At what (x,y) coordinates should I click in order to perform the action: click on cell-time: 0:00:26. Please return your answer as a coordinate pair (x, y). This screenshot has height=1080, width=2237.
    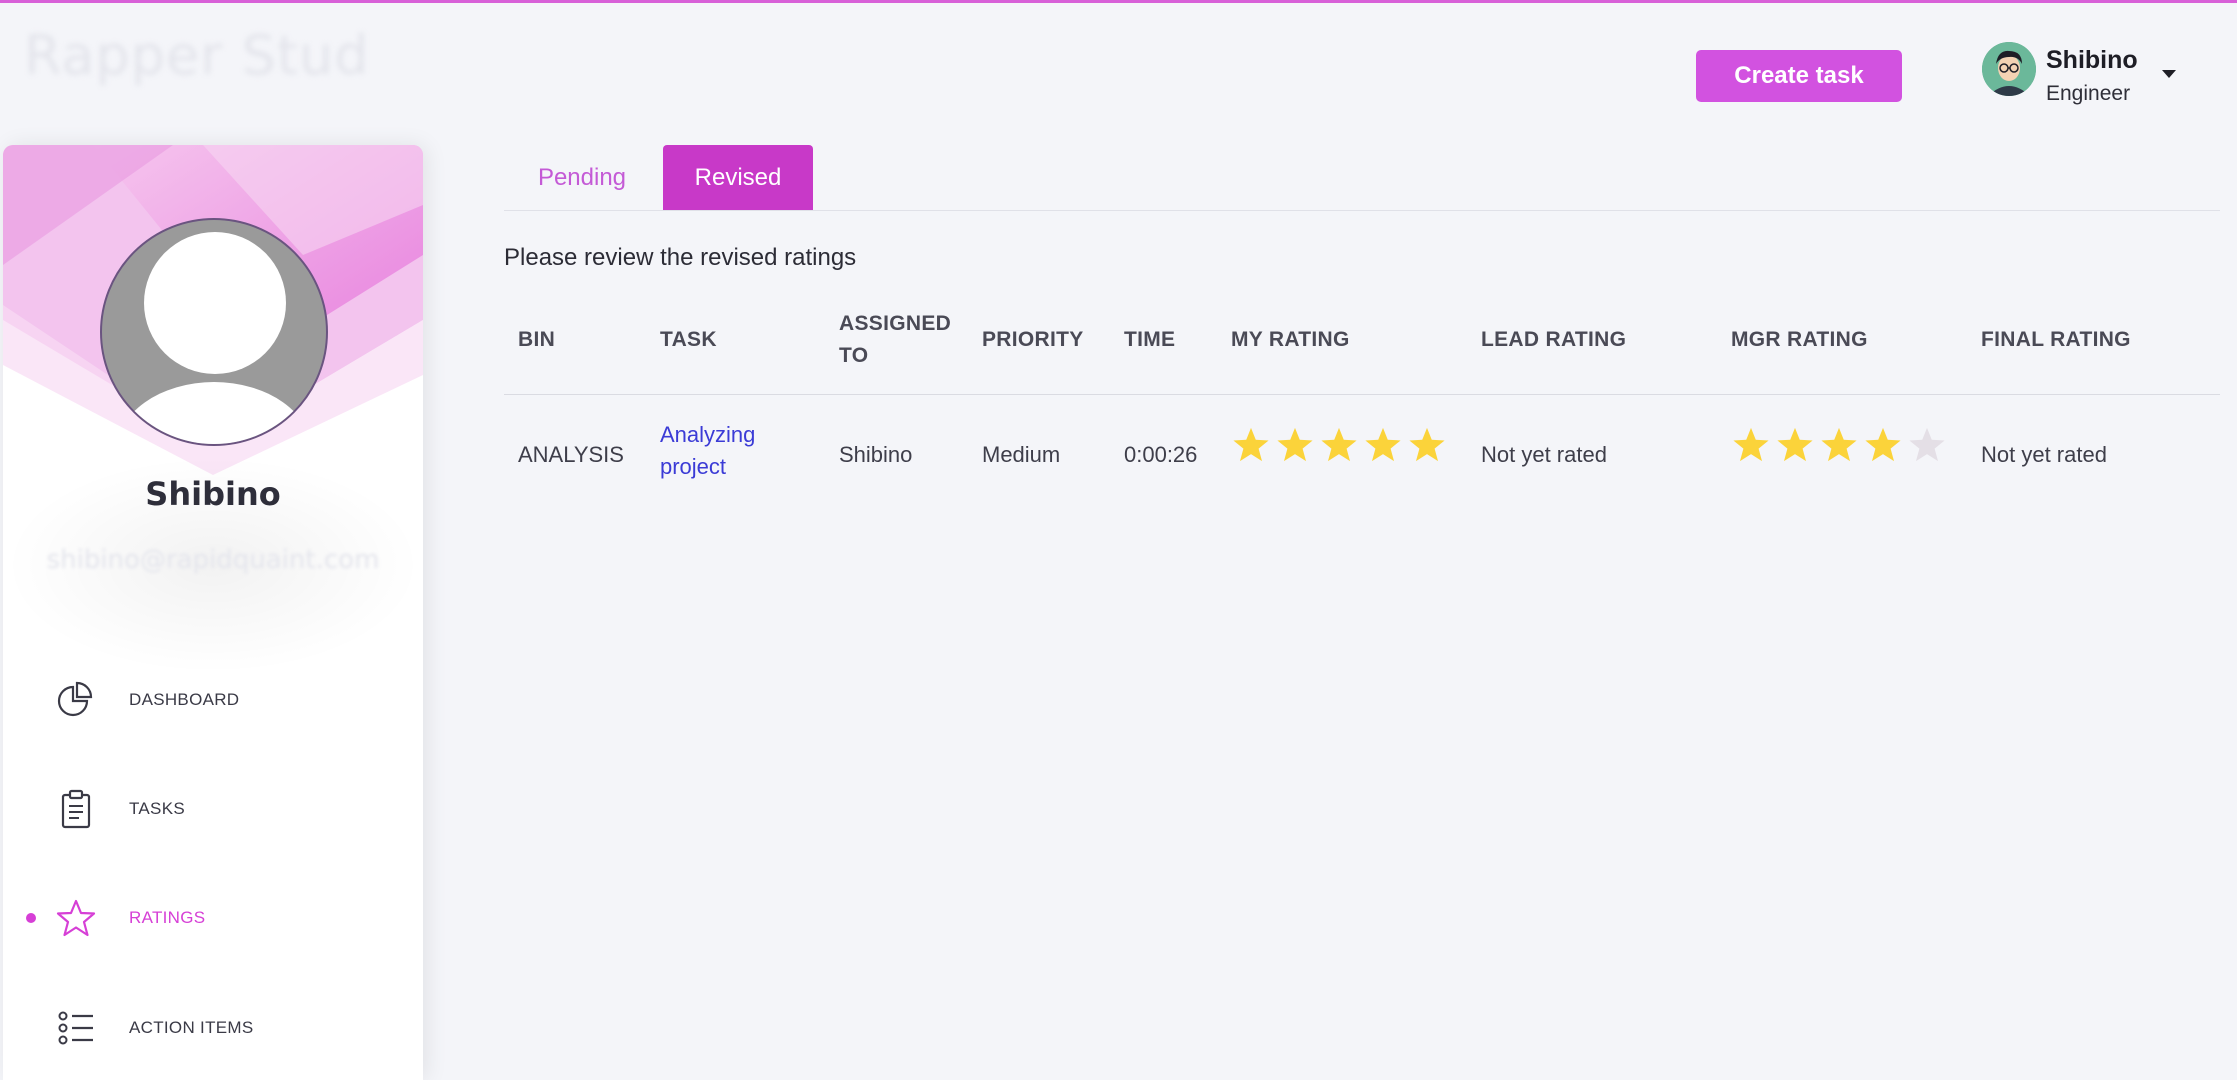
    Looking at the image, I should click on (1161, 454).